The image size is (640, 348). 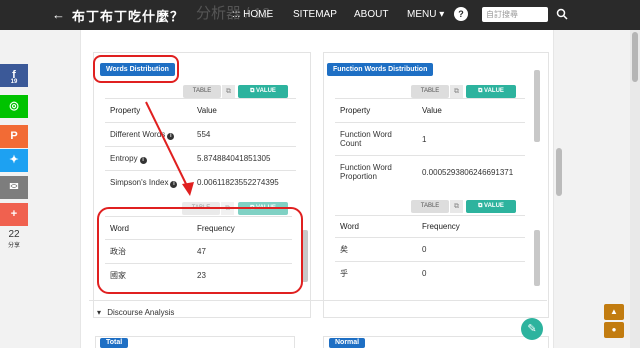 I want to click on total-button: Total, so click(x=114, y=343).